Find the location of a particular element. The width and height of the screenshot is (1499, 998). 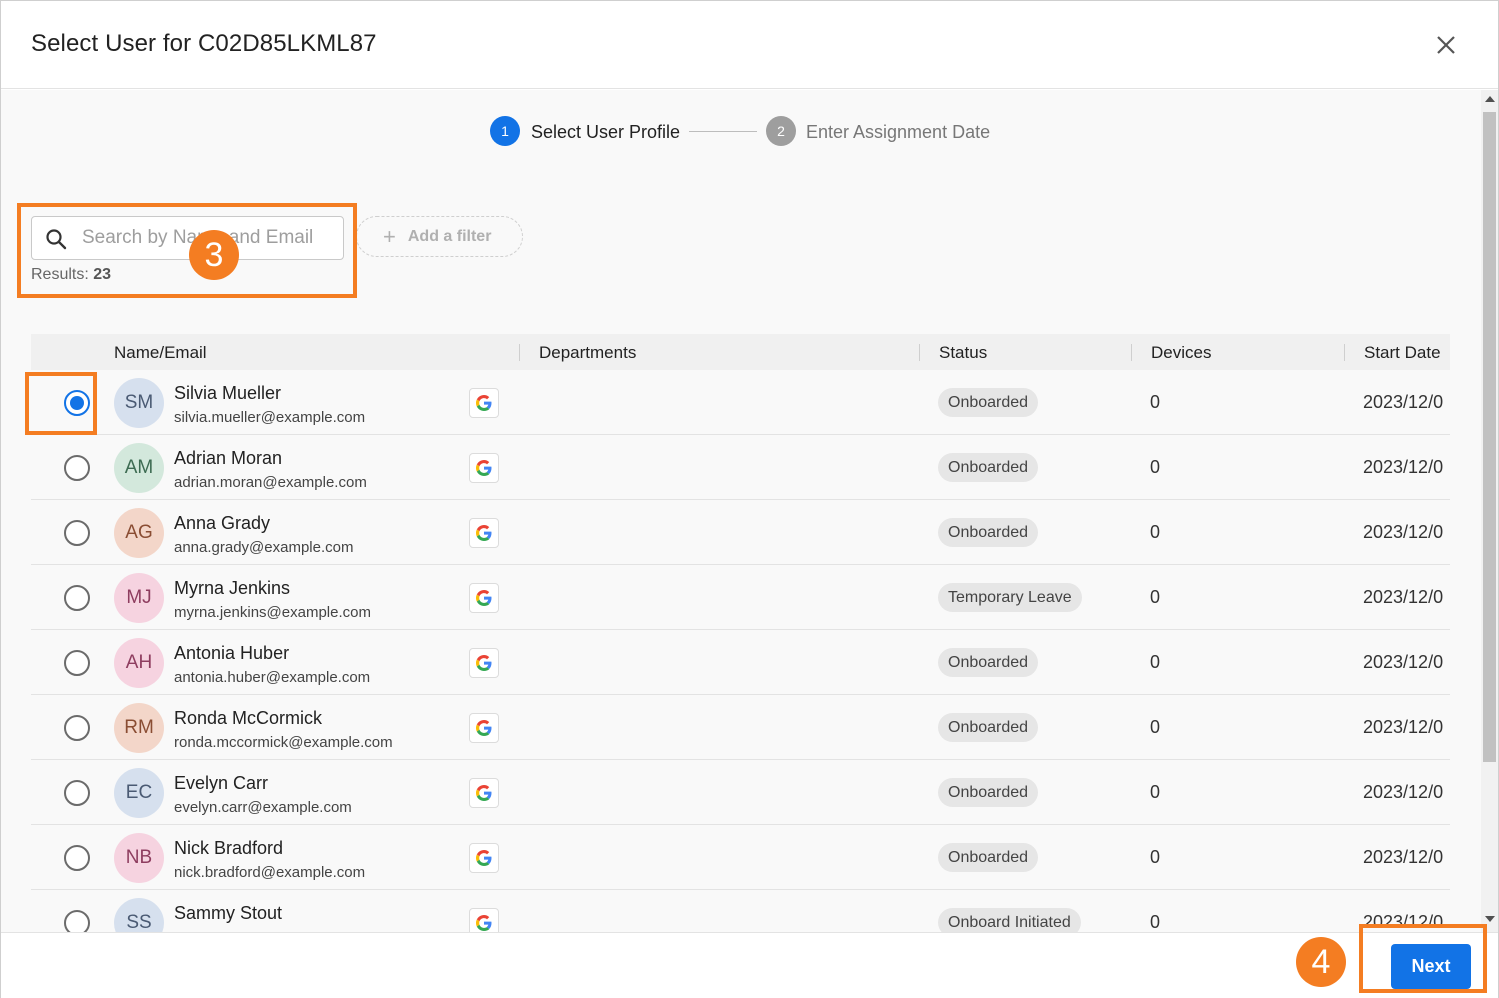

avatar: AH is located at coordinates (139, 663).